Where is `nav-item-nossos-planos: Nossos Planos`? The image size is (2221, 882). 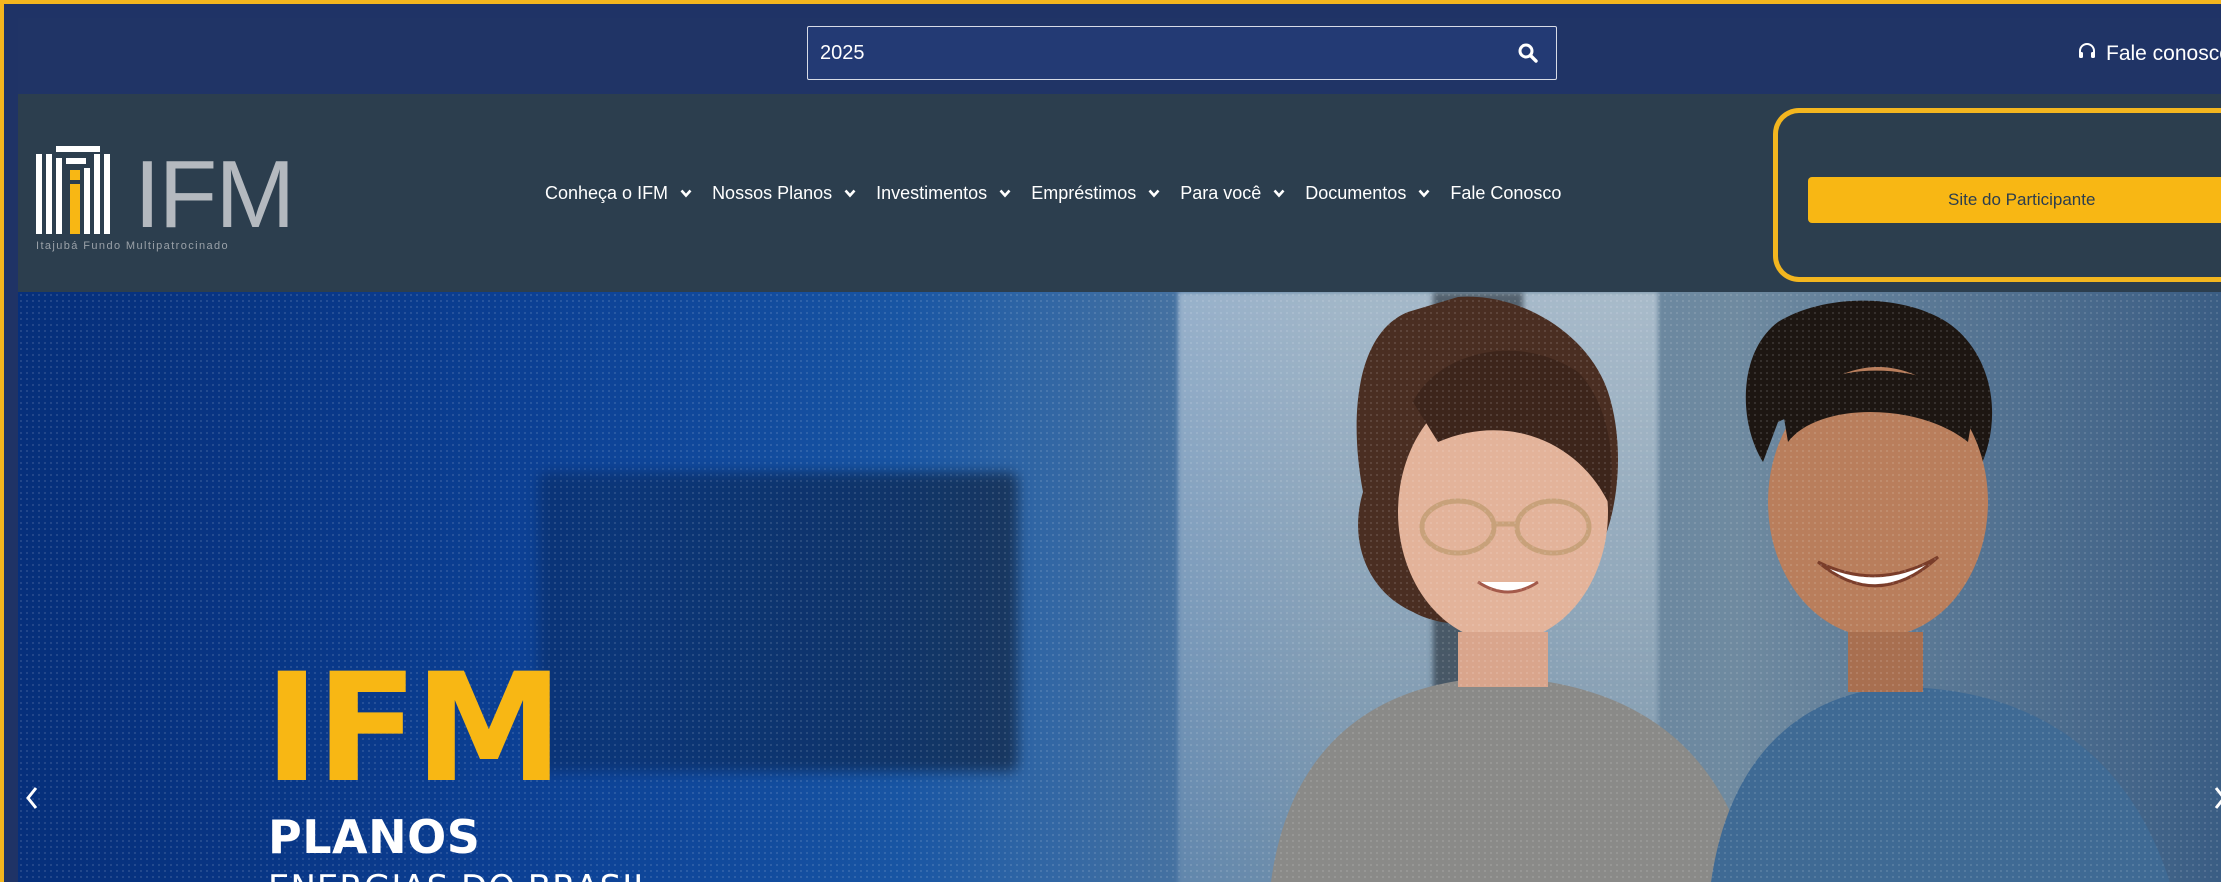
nav-item-nossos-planos: Nossos Planos is located at coordinates (784, 193).